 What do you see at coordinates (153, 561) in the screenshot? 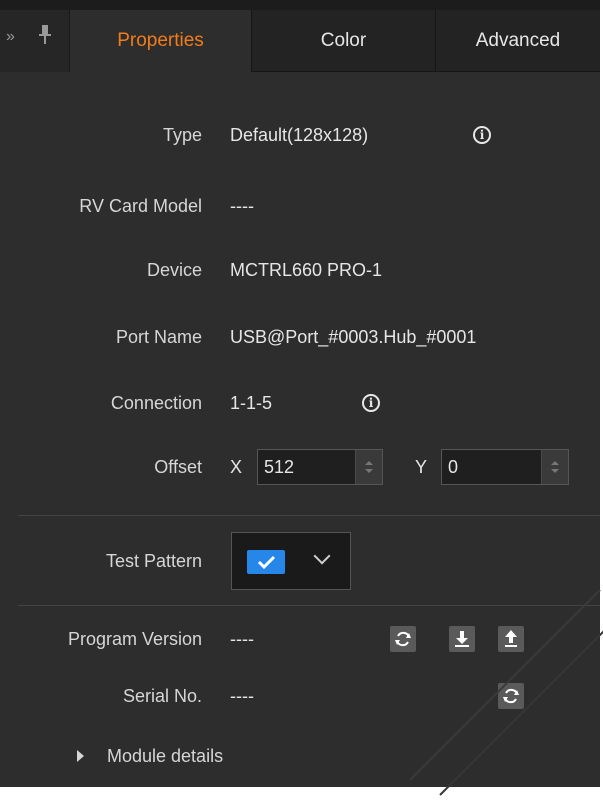
I see `test-pattern-label: Test Pattern` at bounding box center [153, 561].